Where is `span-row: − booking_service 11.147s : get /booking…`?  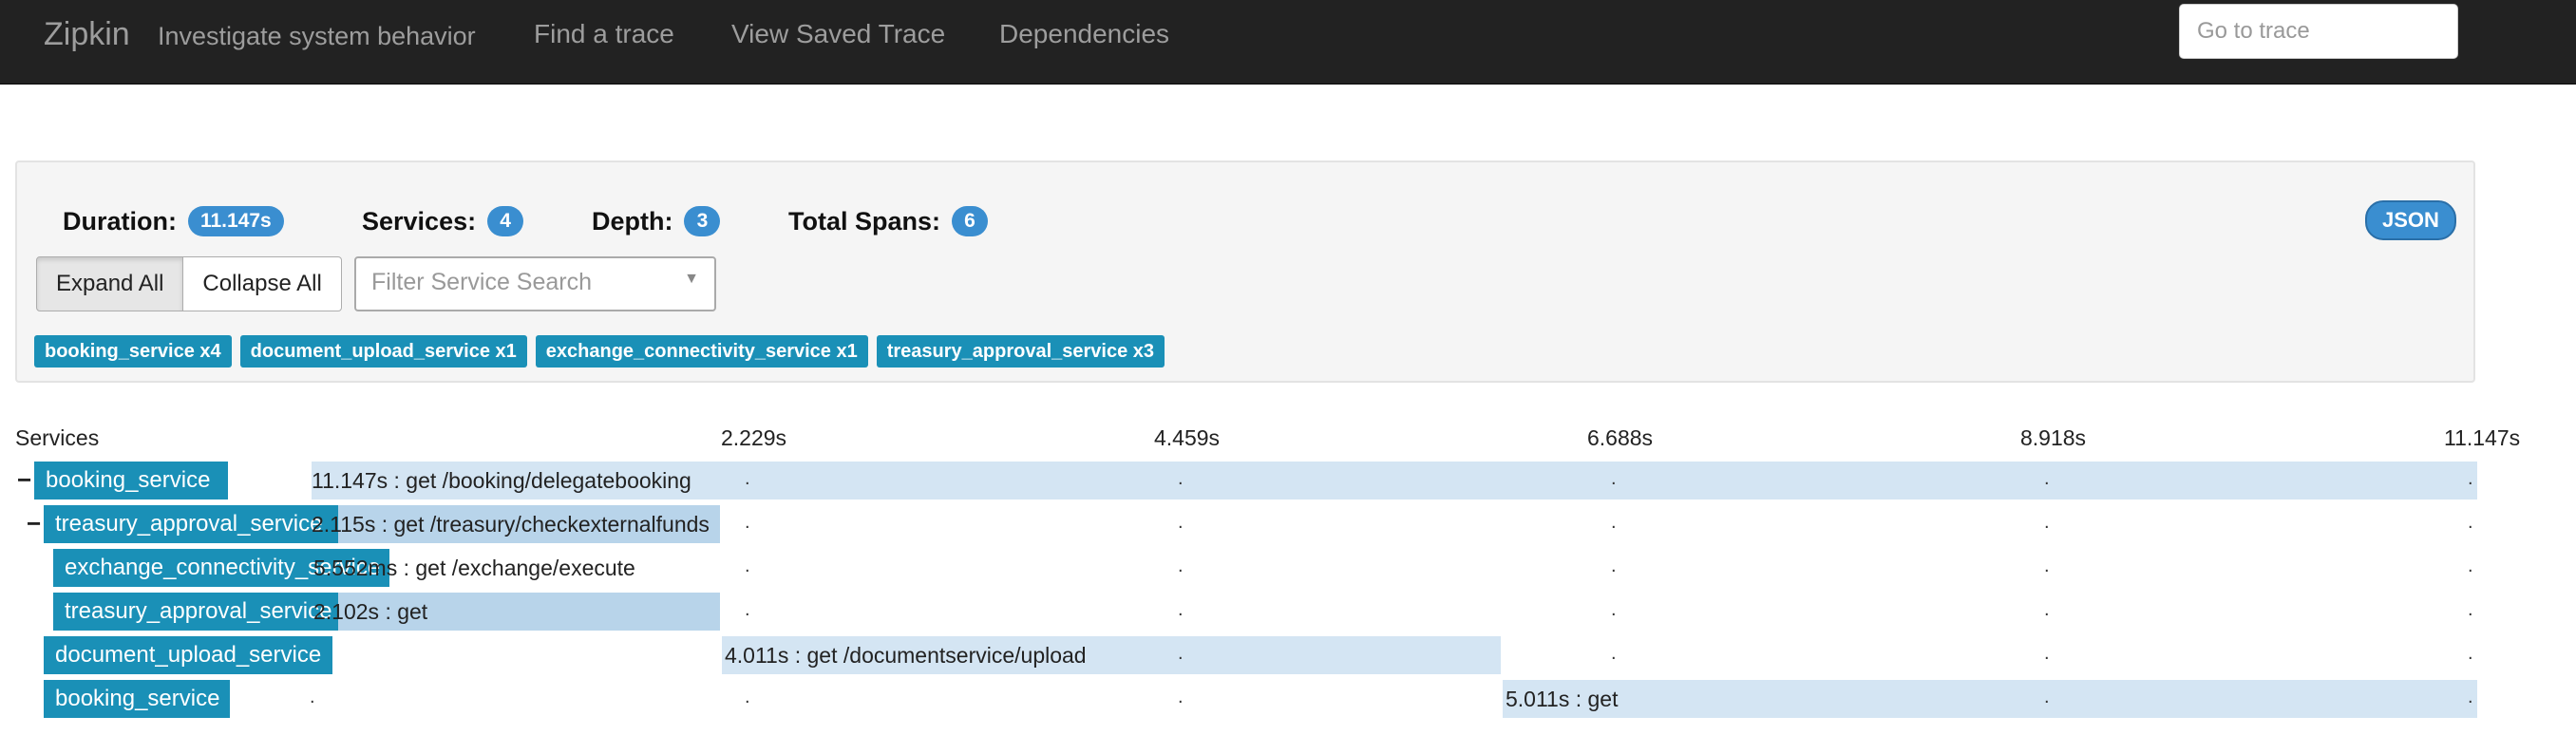 span-row: − booking_service 11.147s : get /booking… is located at coordinates (1288, 481).